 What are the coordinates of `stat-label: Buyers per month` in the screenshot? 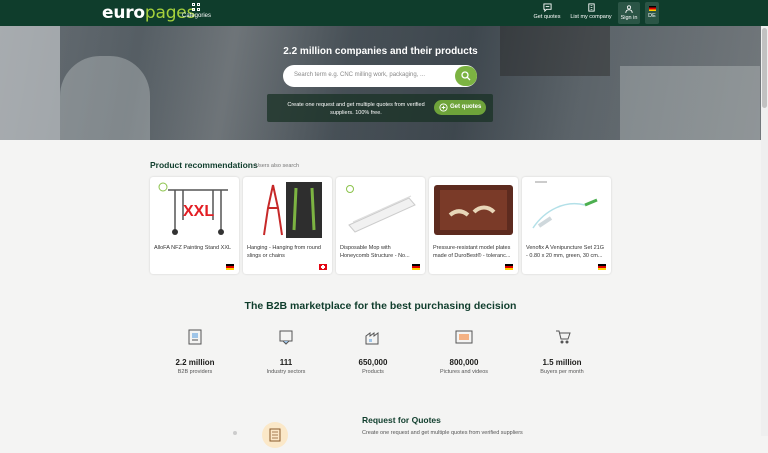 It's located at (562, 372).